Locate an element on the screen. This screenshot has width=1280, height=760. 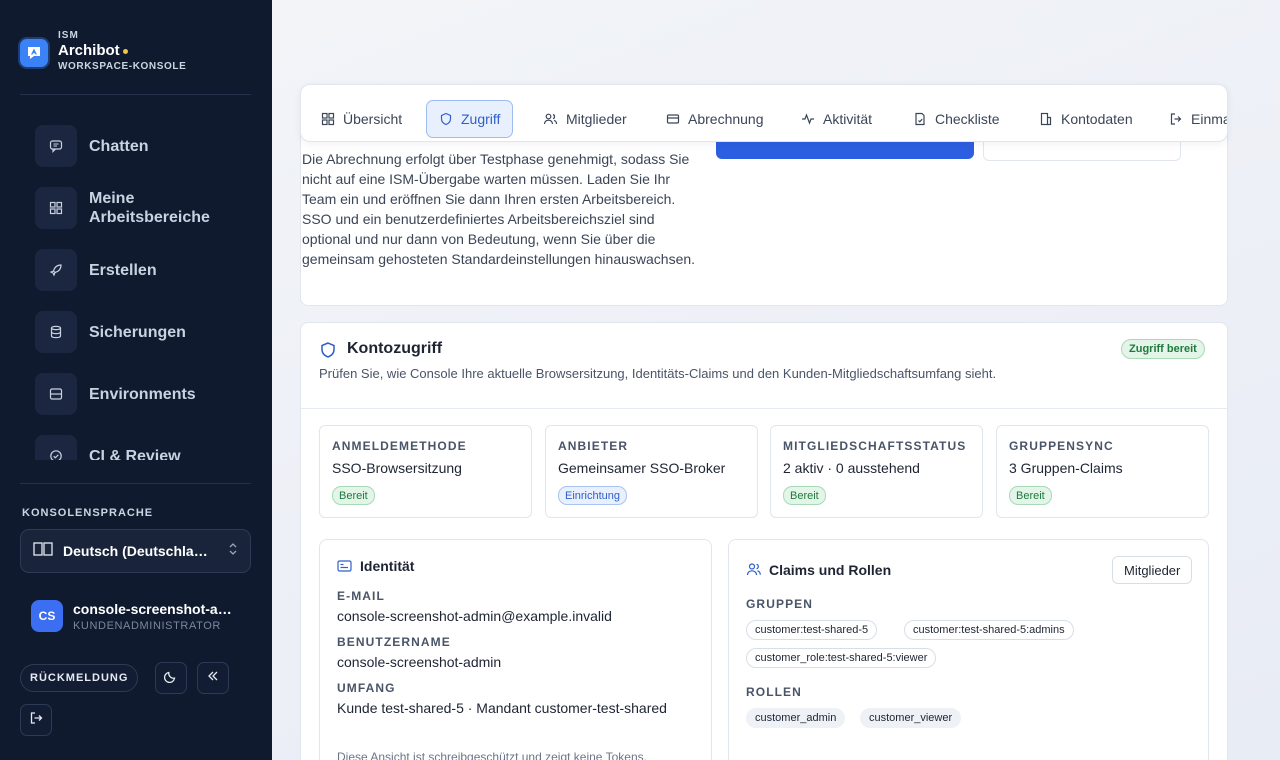
sidebar-item-chatten: Chatten is located at coordinates (132, 146).